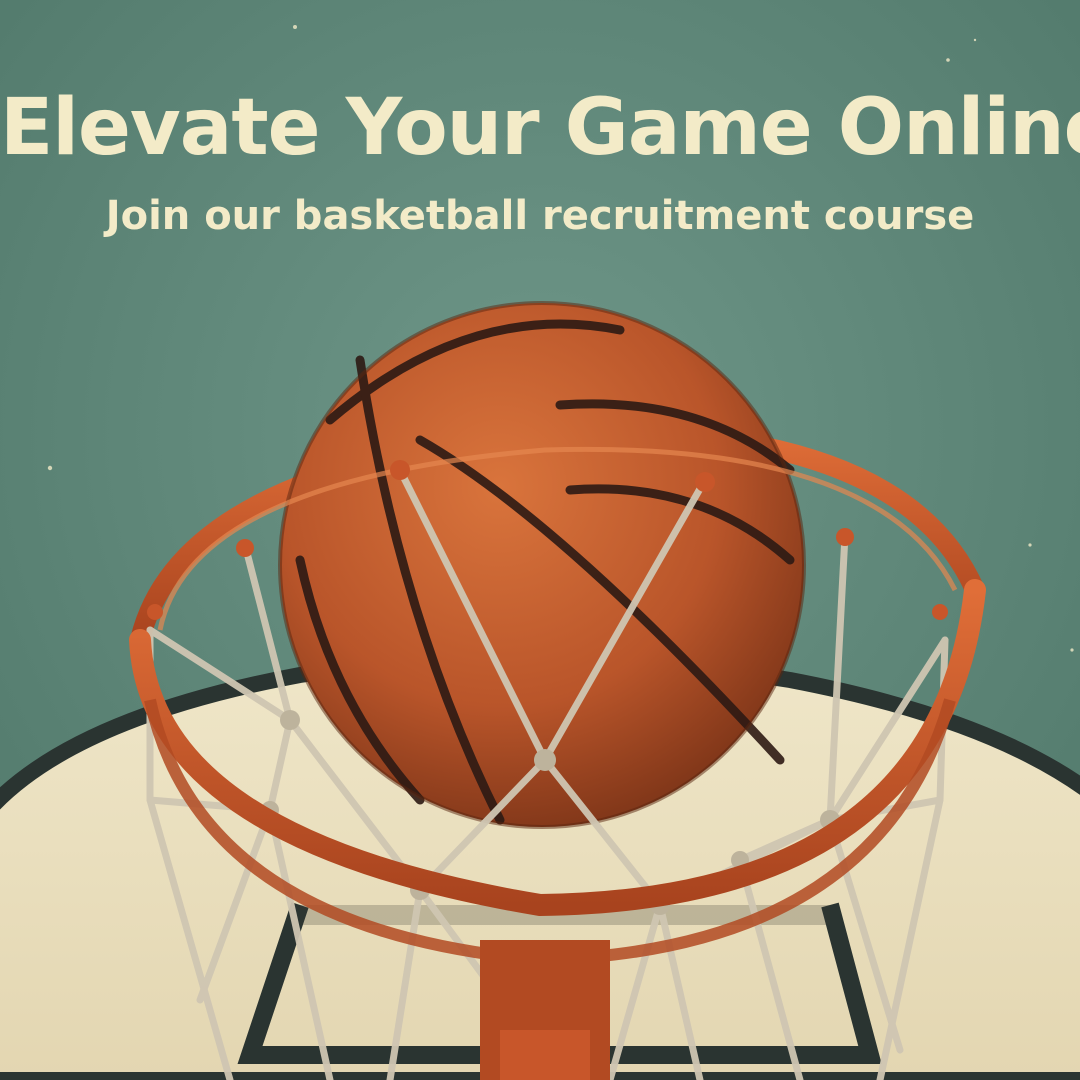 The width and height of the screenshot is (1080, 1080). Describe the element at coordinates (540, 128) in the screenshot. I see `headline-title: Elevate Your Game Online` at that location.